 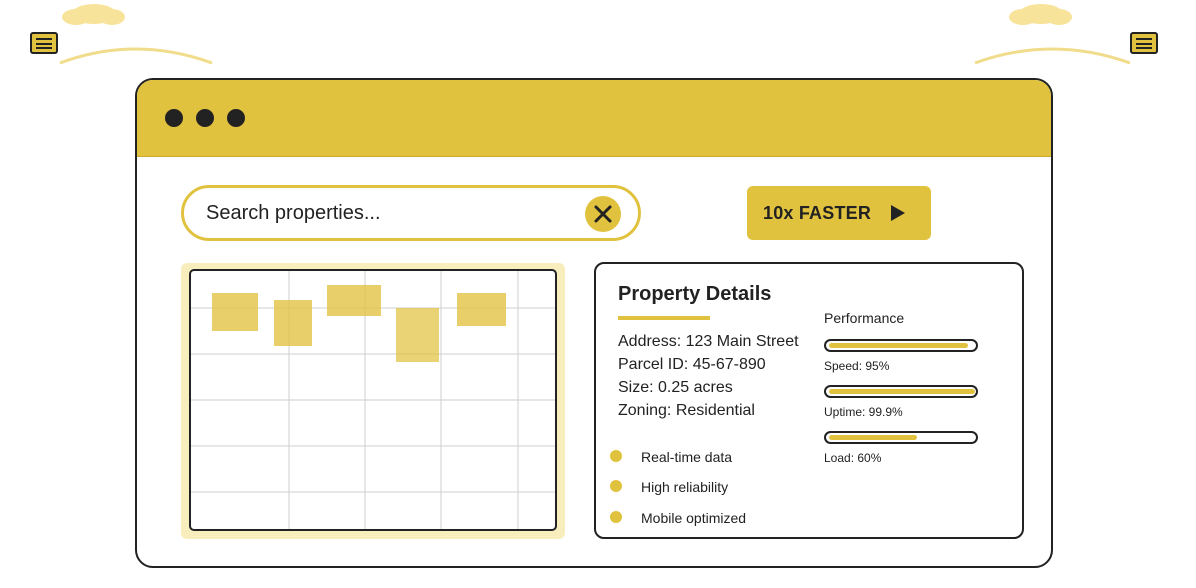 I want to click on search-bar, so click(x=411, y=213).